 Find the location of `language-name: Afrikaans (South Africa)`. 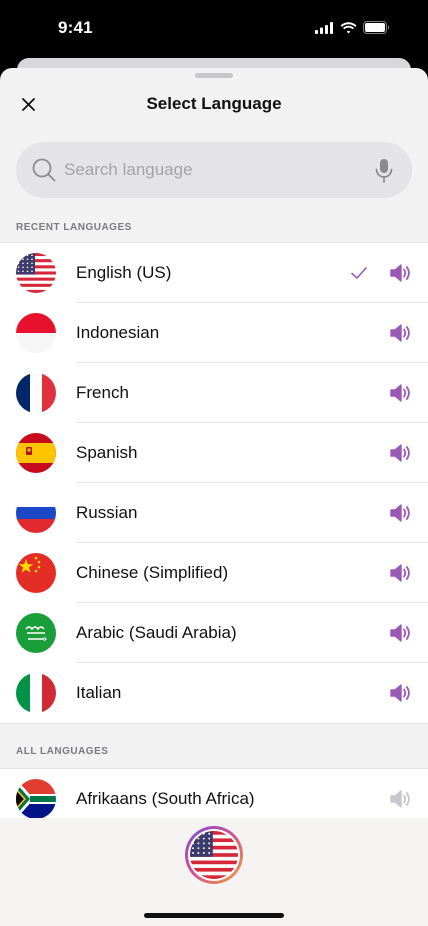

language-name: Afrikaans (South Africa) is located at coordinates (165, 798).